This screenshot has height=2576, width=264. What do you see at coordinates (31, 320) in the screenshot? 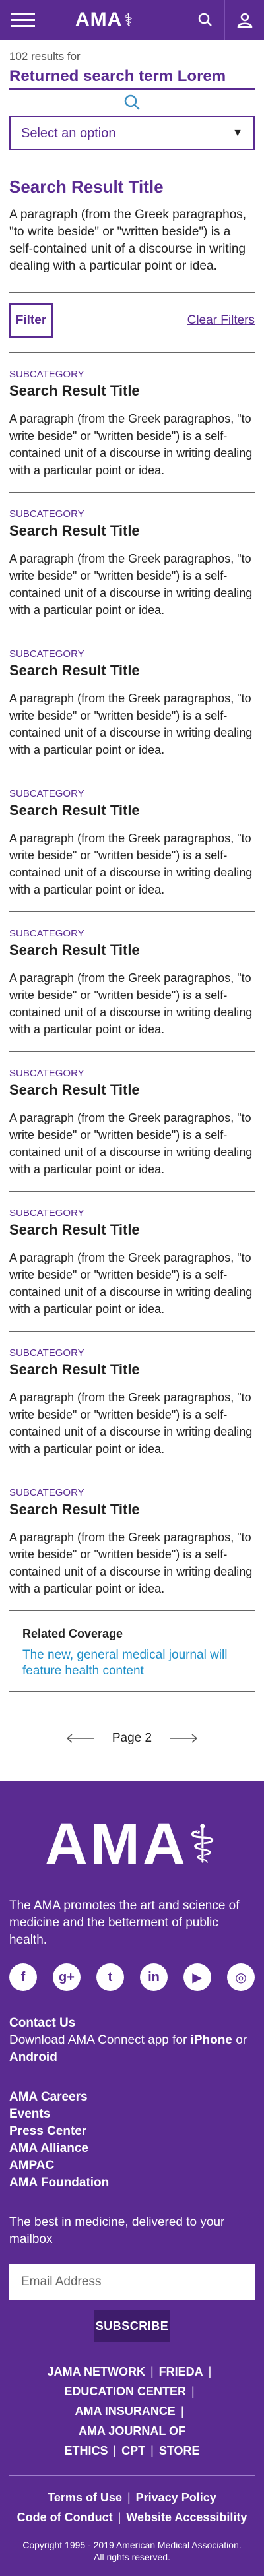
I see `filter-button: Filter` at bounding box center [31, 320].